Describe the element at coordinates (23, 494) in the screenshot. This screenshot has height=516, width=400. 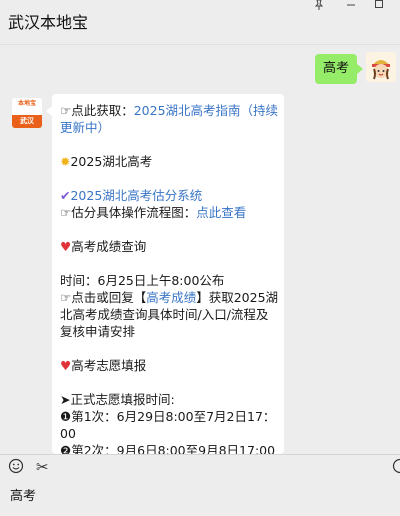
I see `message-input: 高考` at that location.